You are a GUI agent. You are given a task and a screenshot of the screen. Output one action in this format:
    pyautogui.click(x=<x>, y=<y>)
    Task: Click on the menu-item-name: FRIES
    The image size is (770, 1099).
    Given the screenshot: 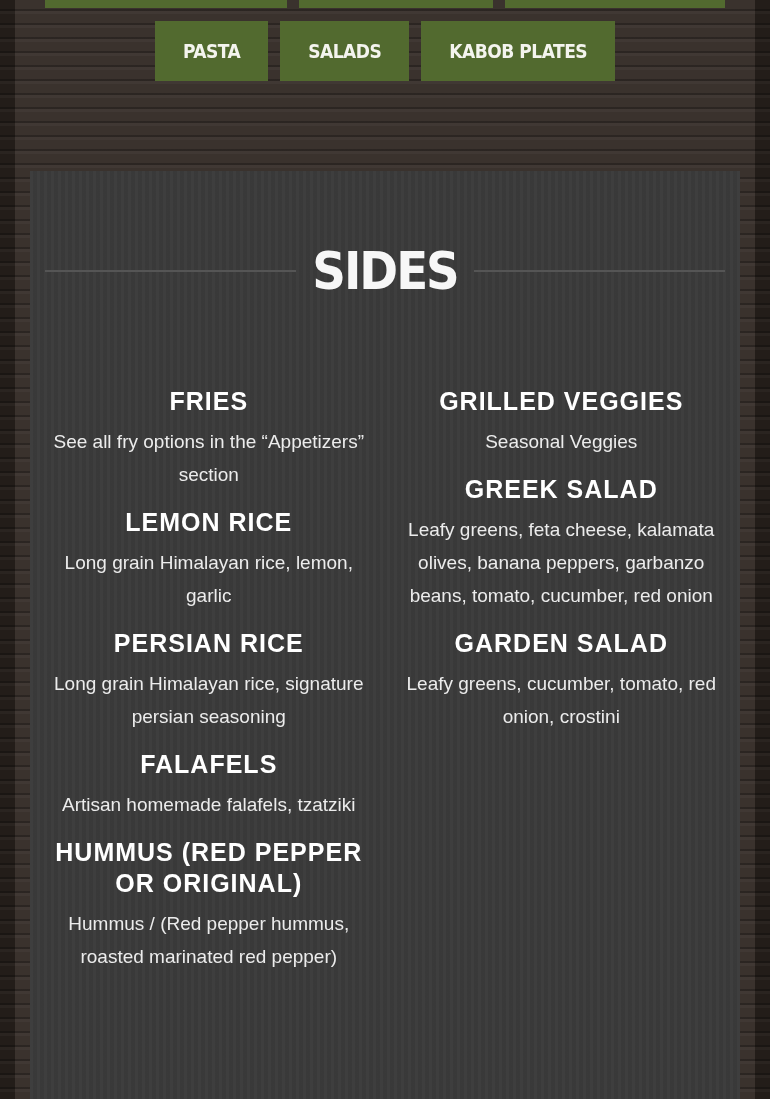 What is the action you would take?
    pyautogui.click(x=209, y=401)
    